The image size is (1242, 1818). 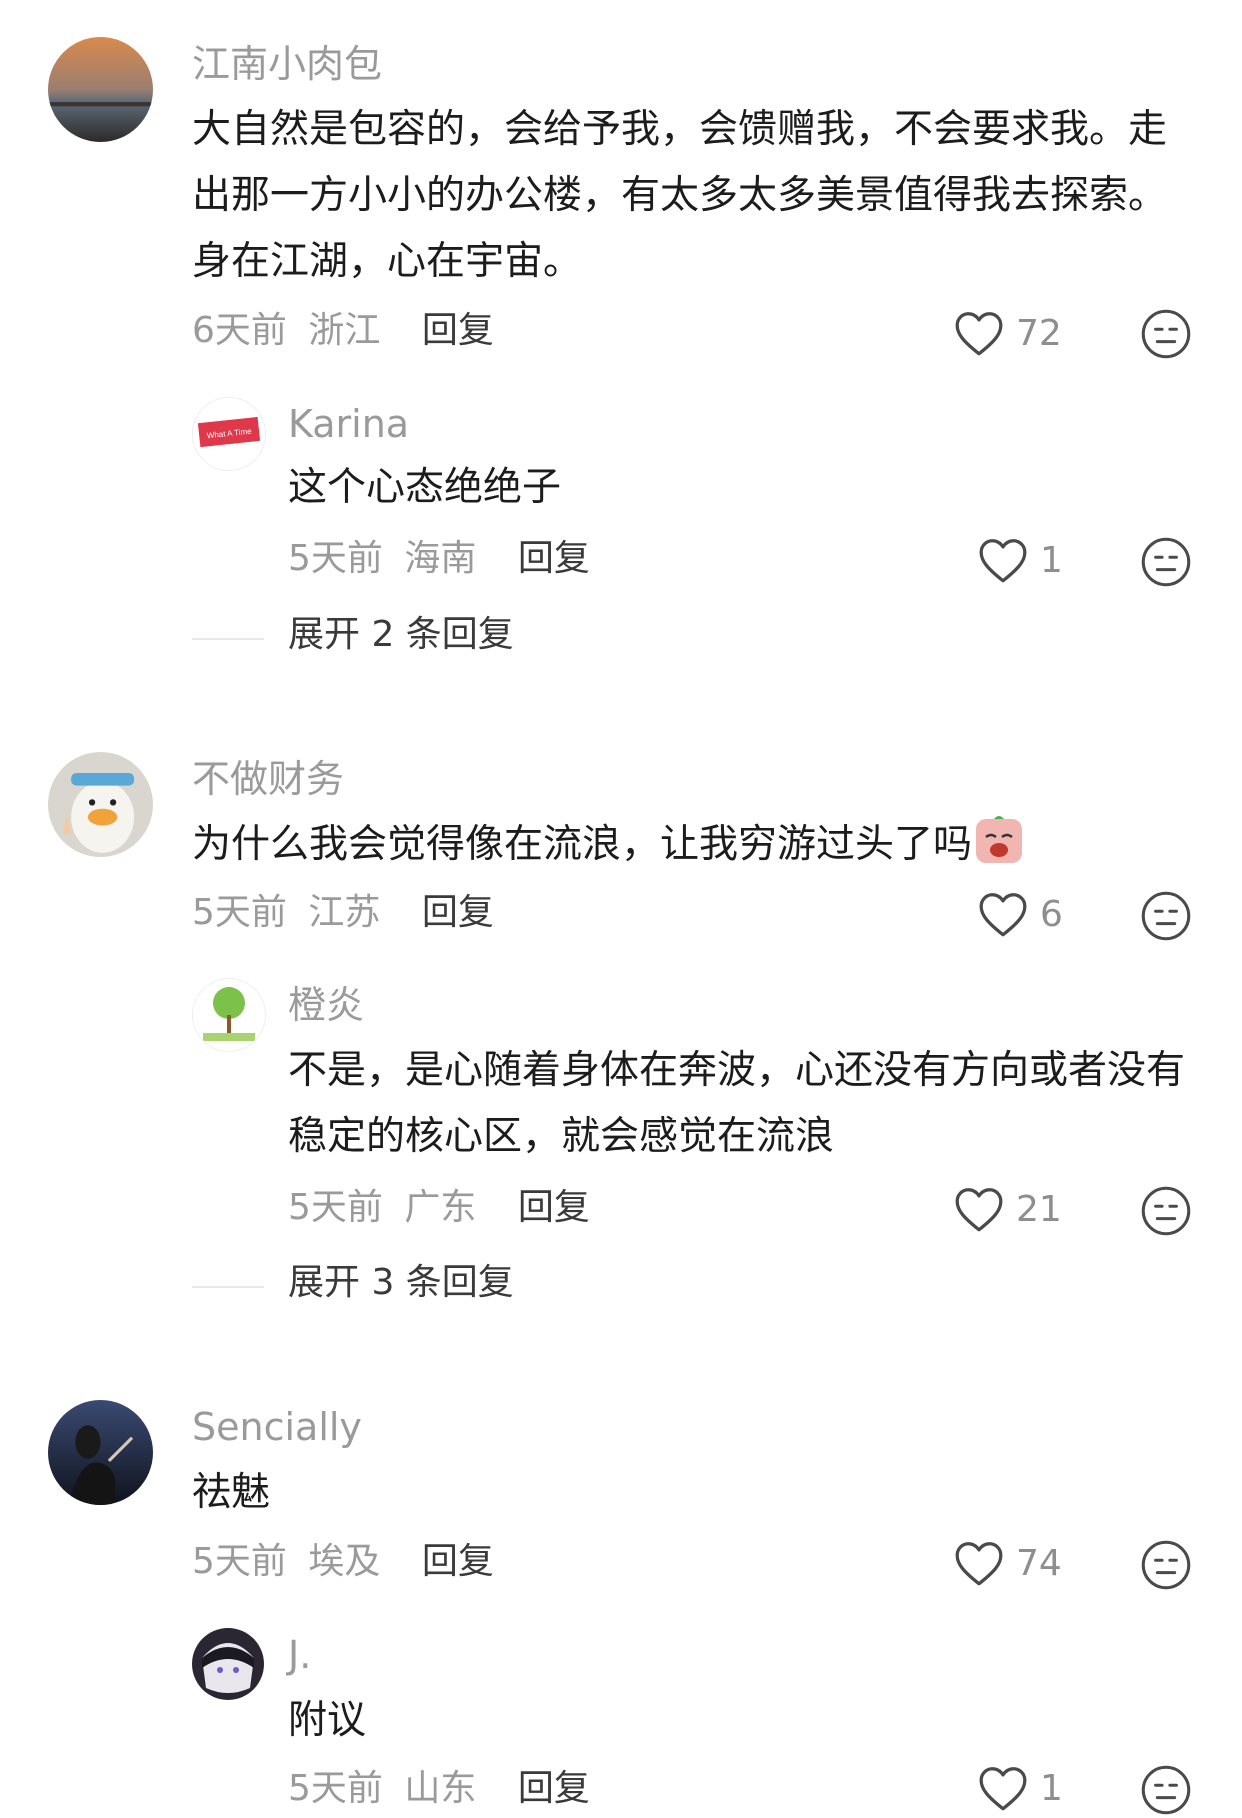 What do you see at coordinates (1039, 1563) in the screenshot?
I see `like-count: 74` at bounding box center [1039, 1563].